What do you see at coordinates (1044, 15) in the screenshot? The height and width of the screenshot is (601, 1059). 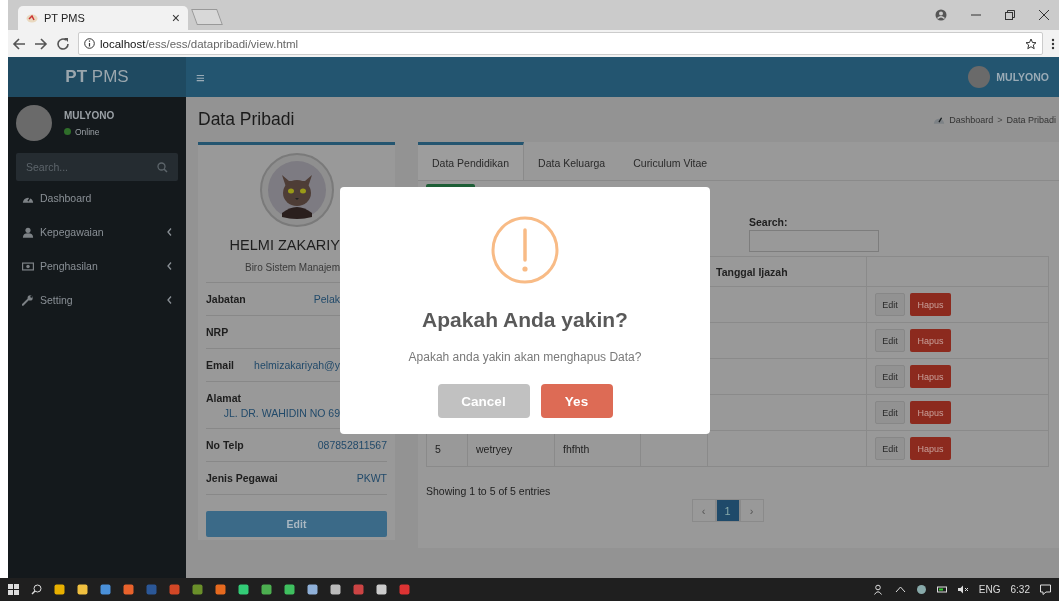 I see `close-icon` at bounding box center [1044, 15].